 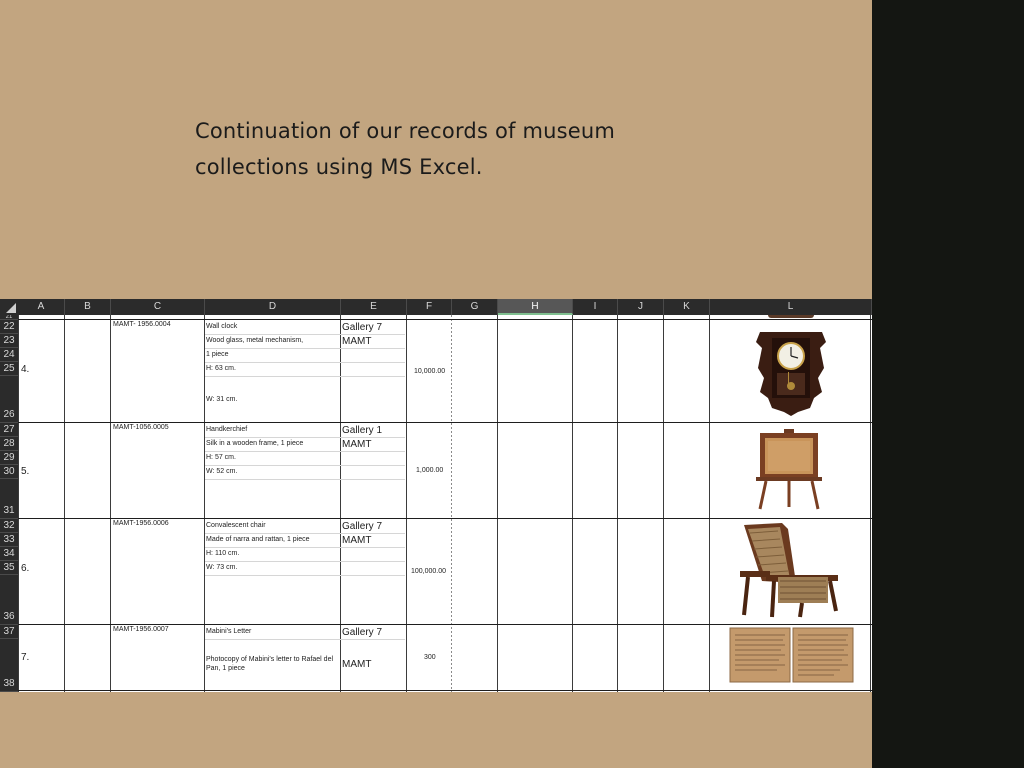 What do you see at coordinates (9, 568) in the screenshot?
I see `row-header-35: 35` at bounding box center [9, 568].